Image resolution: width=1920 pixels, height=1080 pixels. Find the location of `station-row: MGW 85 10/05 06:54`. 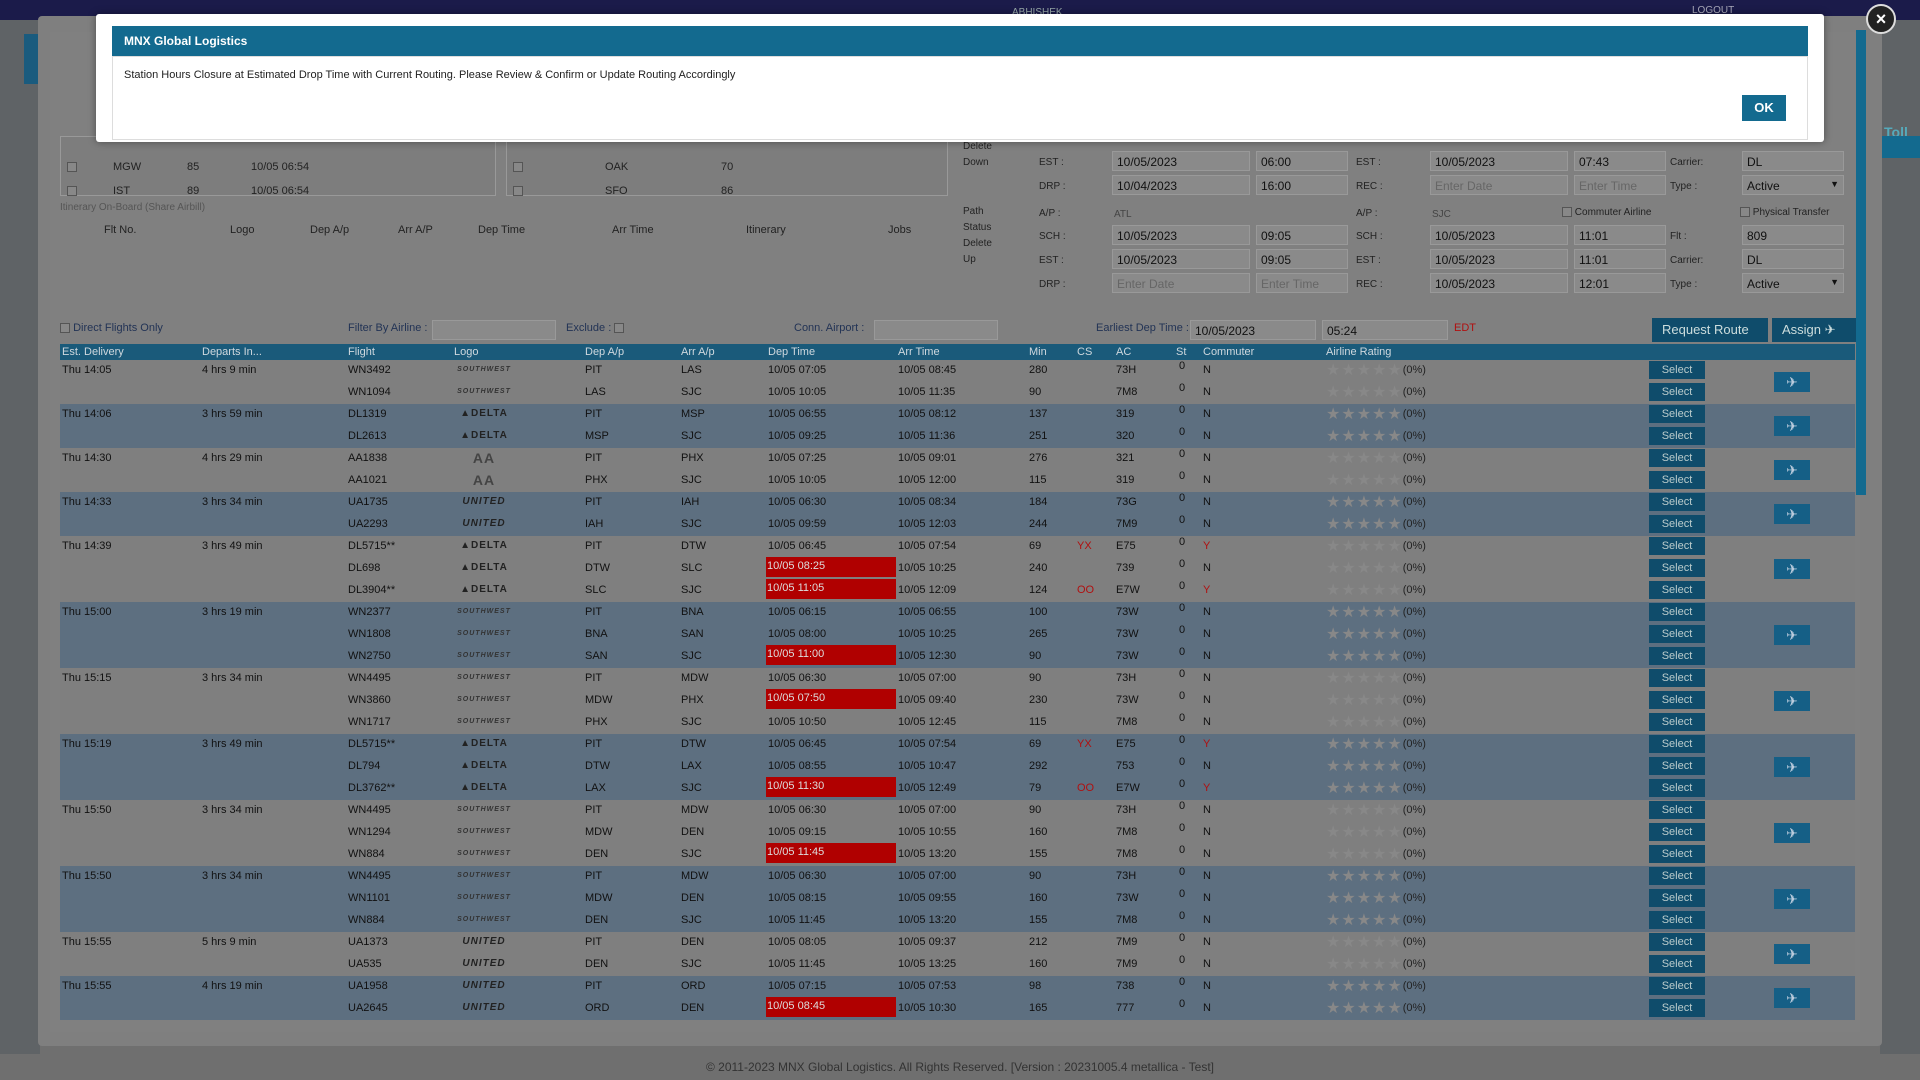

station-row: MGW 85 10/05 06:54 is located at coordinates (188, 167).